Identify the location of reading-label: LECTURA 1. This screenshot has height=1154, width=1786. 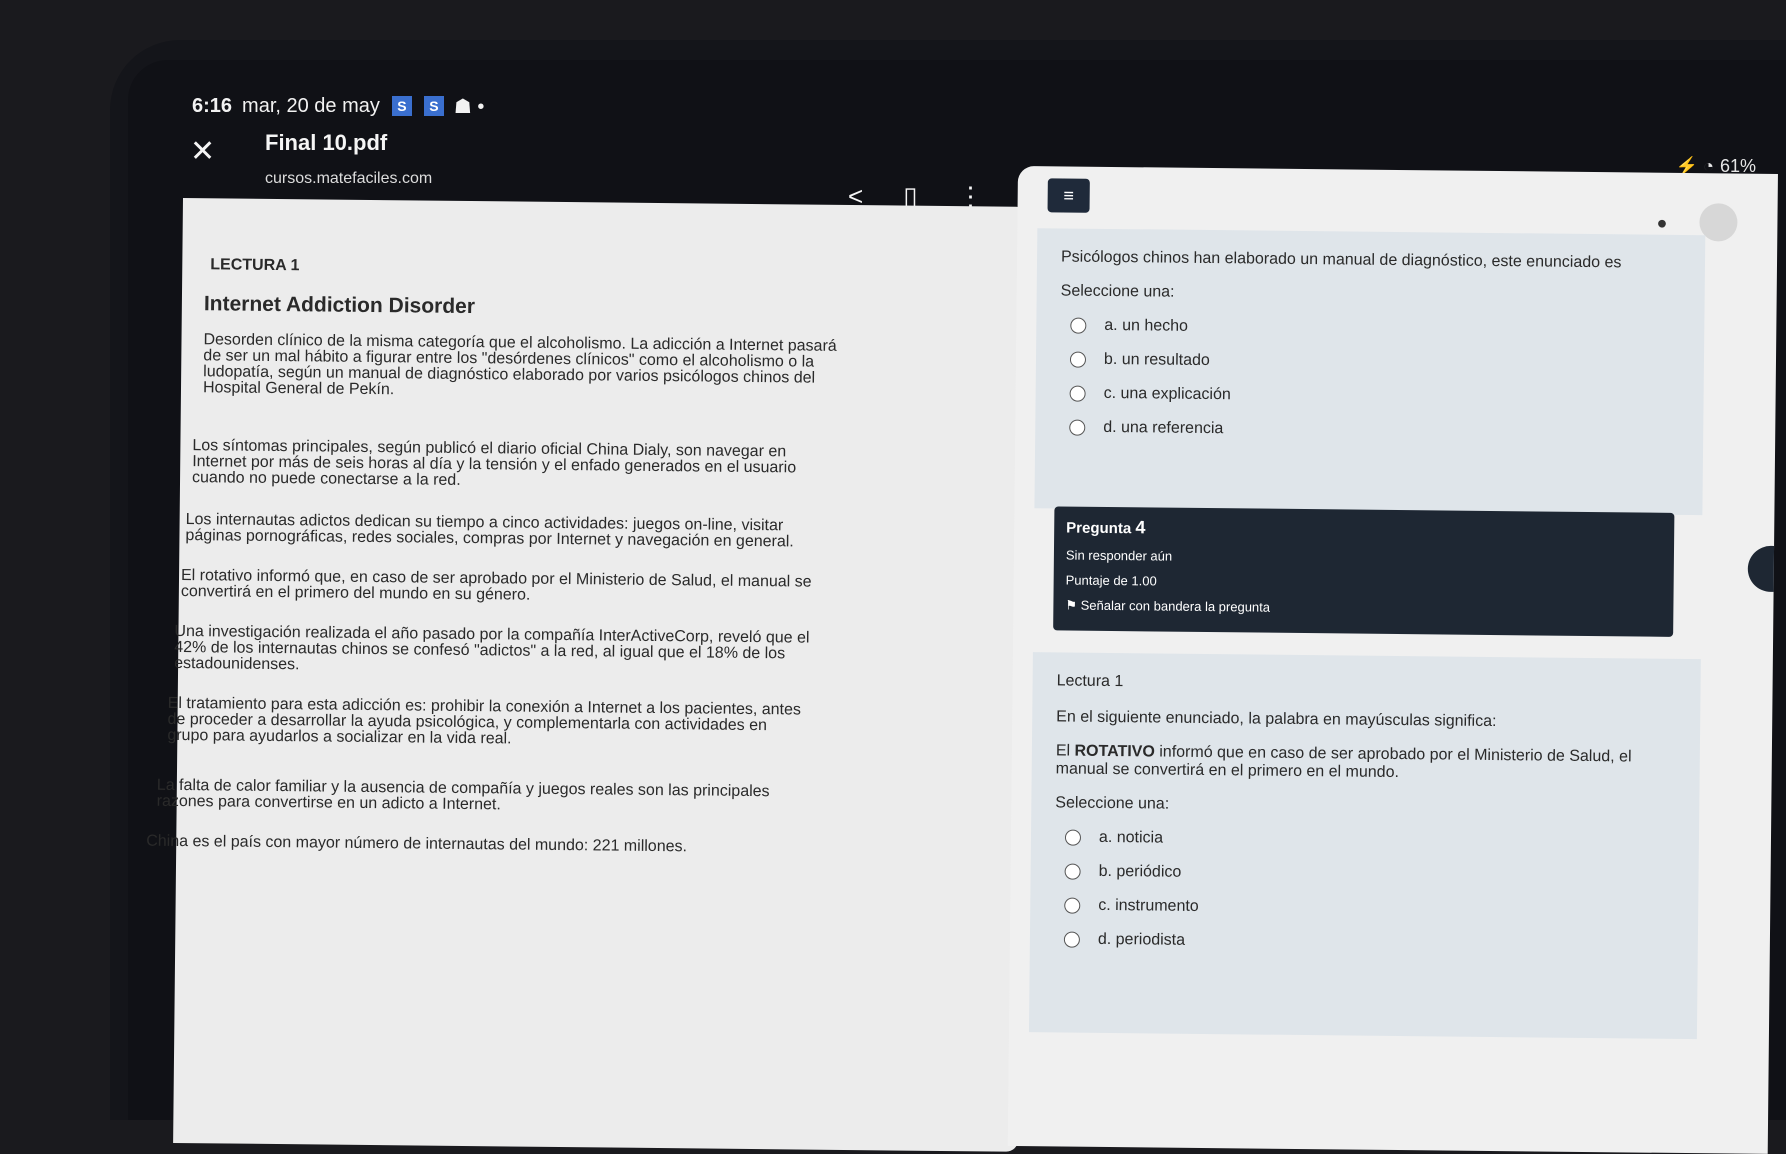
(255, 265).